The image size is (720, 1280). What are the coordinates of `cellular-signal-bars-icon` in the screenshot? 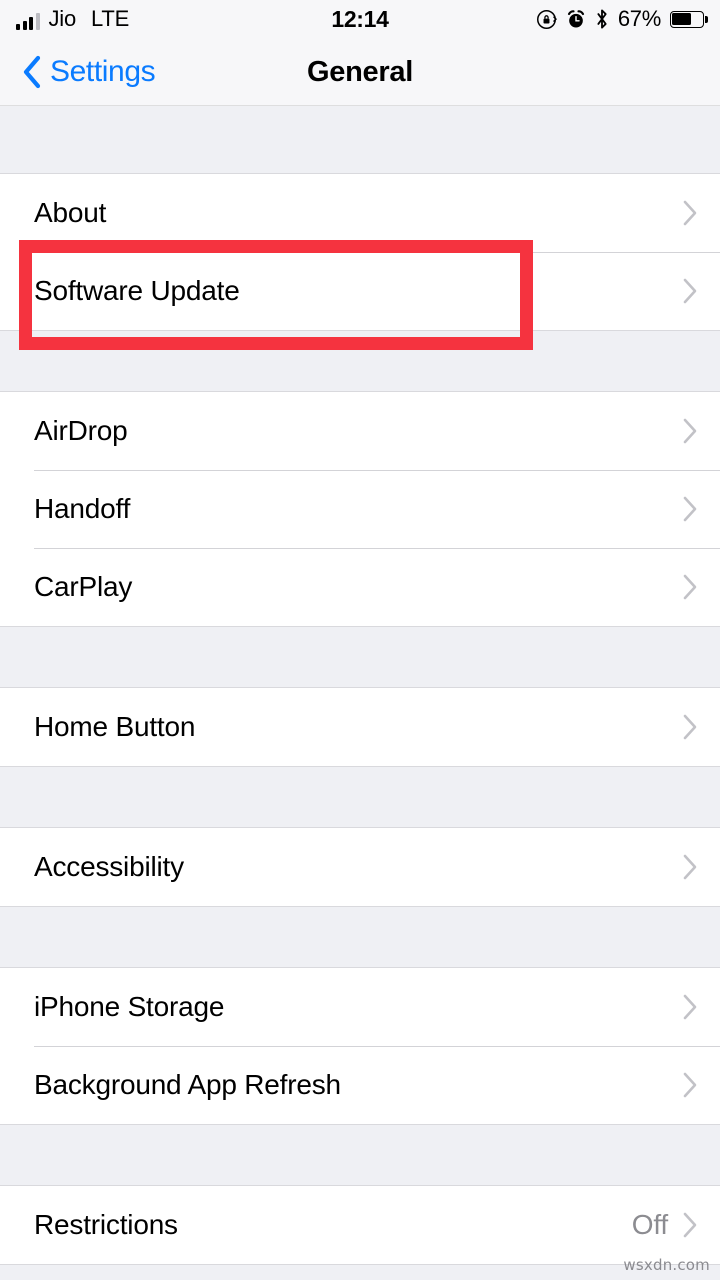 It's located at (28, 21).